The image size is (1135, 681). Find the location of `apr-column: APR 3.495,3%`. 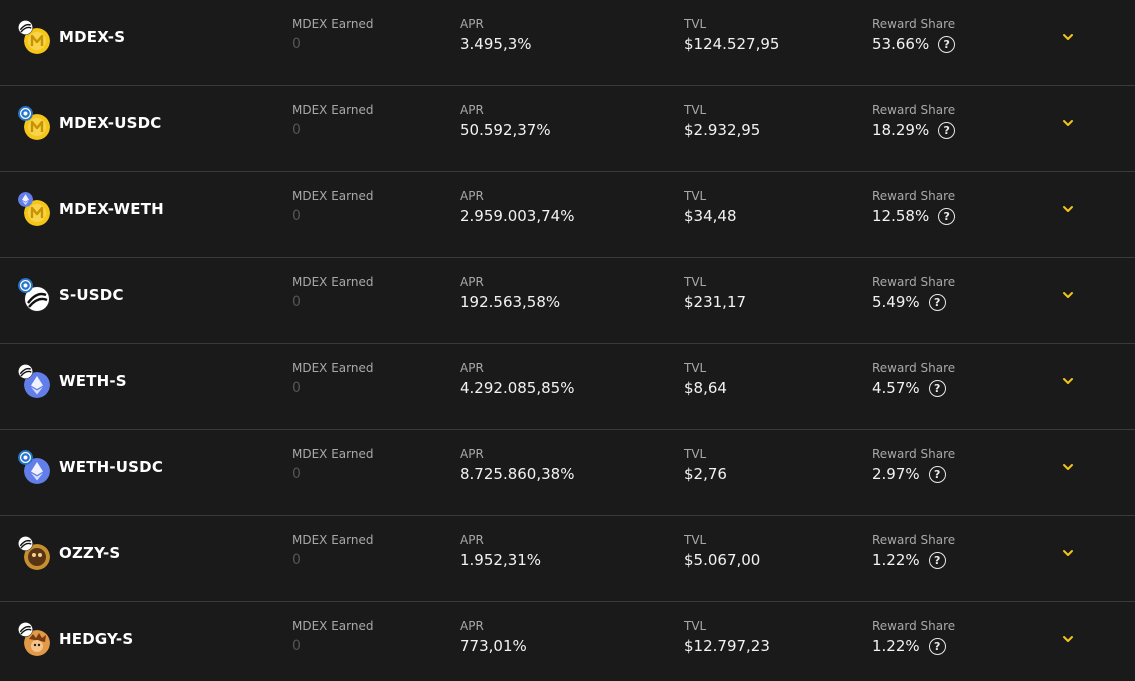

apr-column: APR 3.495,3% is located at coordinates (496, 36).